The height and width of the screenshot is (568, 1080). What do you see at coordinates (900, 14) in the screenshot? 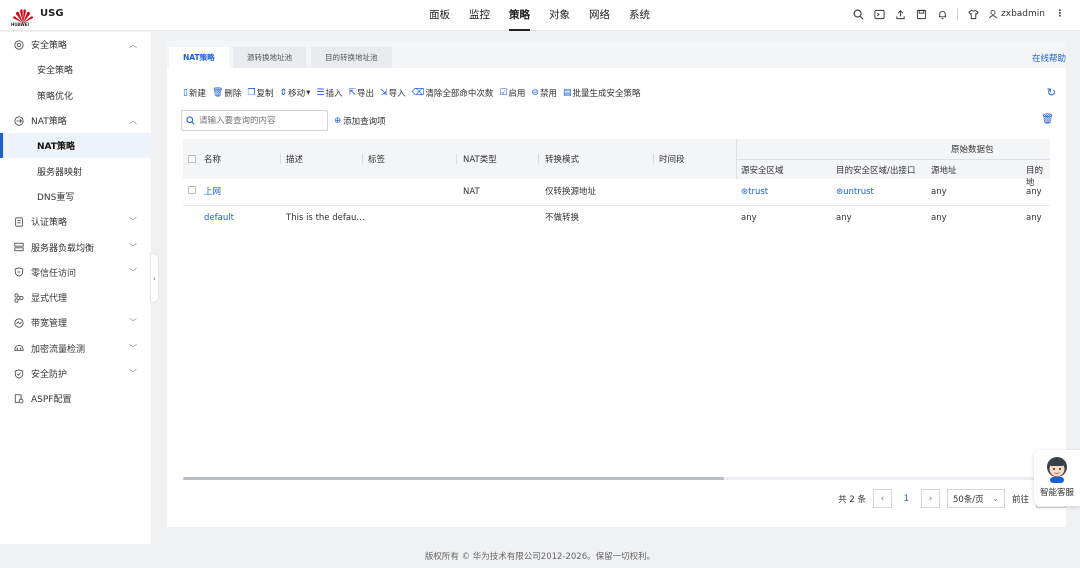
I see `upload-icon` at bounding box center [900, 14].